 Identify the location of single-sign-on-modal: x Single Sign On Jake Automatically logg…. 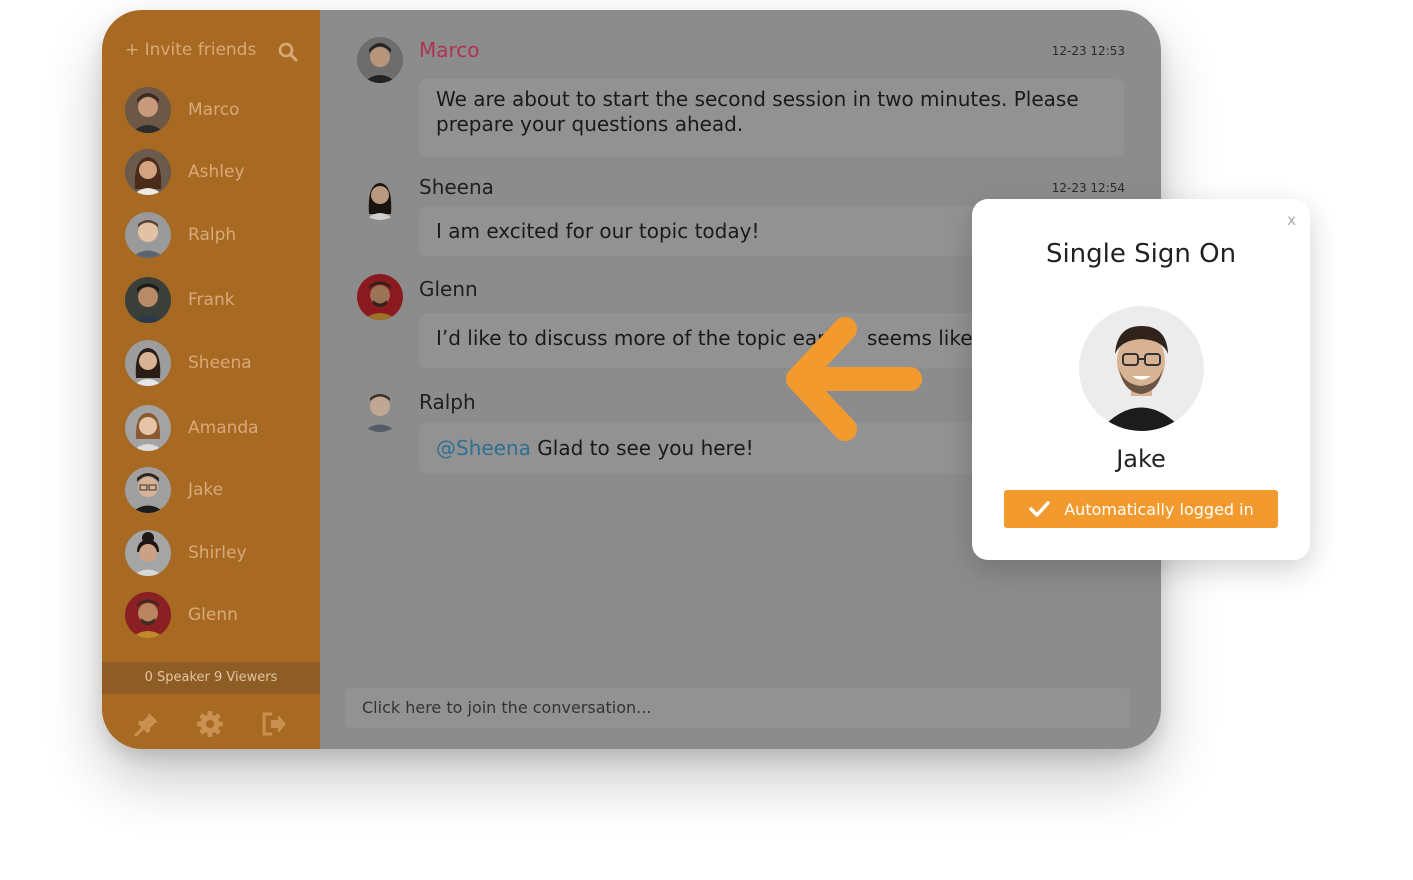
(1141, 379).